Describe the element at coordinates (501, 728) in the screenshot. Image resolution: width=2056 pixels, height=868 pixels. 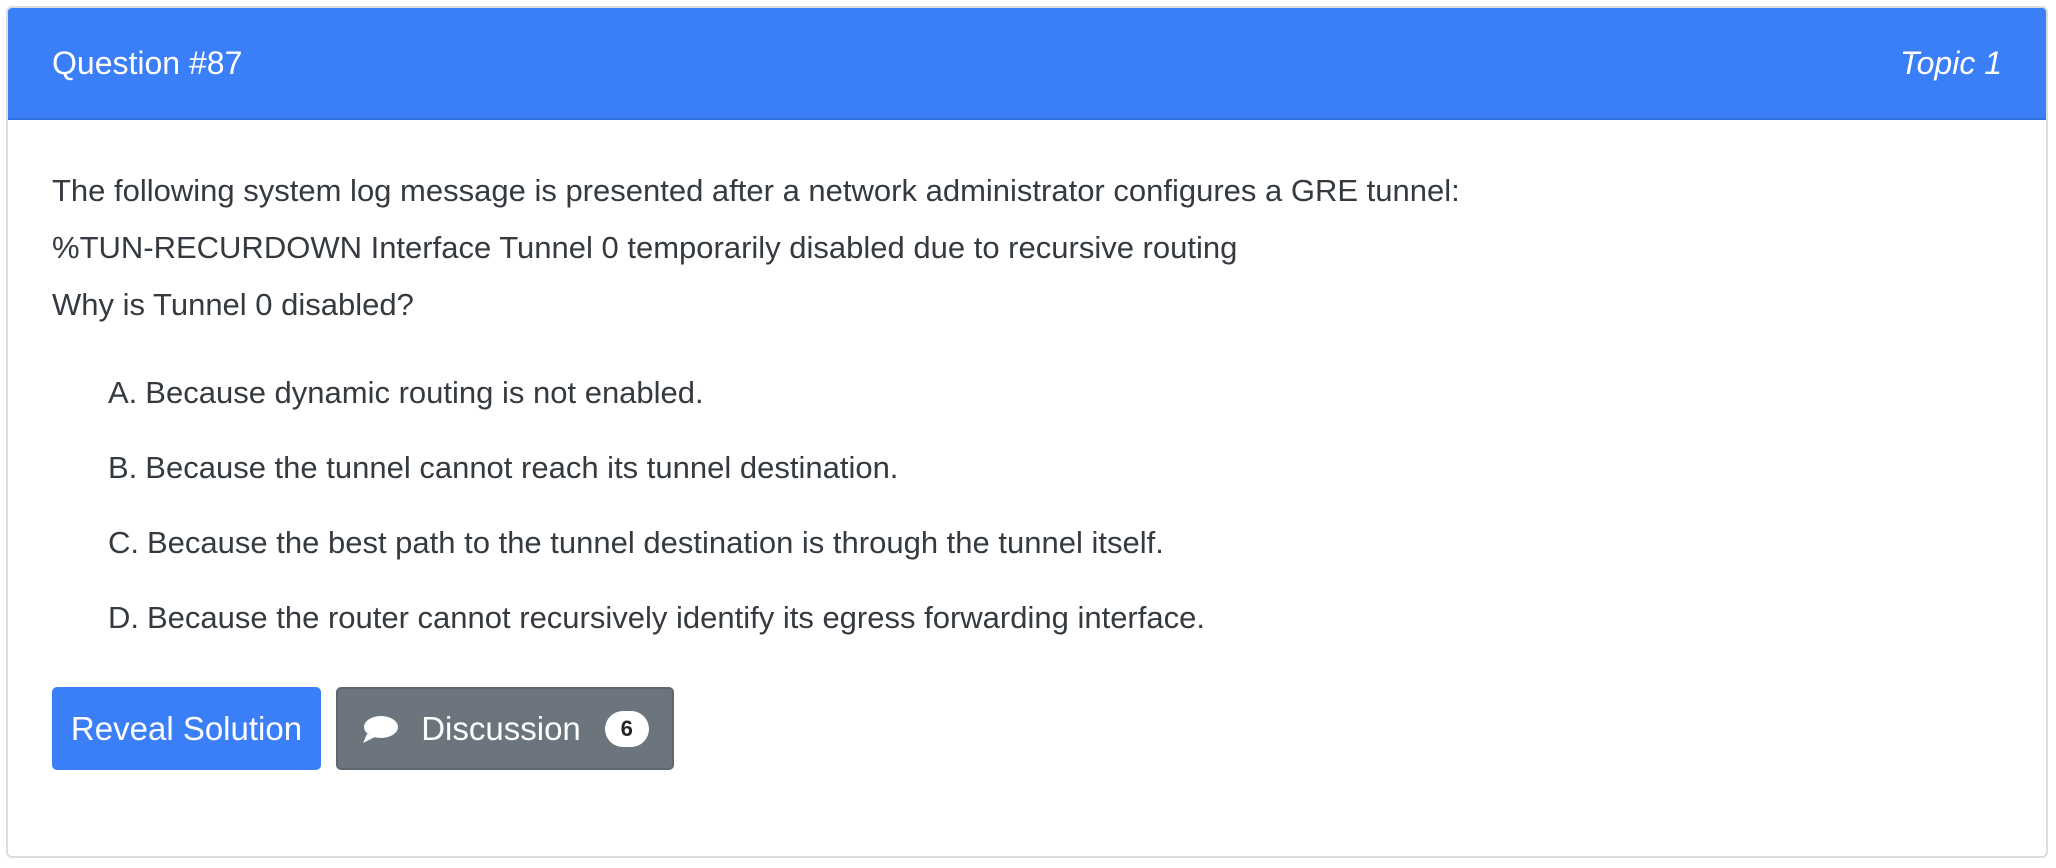
I see `discussion-label: Discussion` at that location.